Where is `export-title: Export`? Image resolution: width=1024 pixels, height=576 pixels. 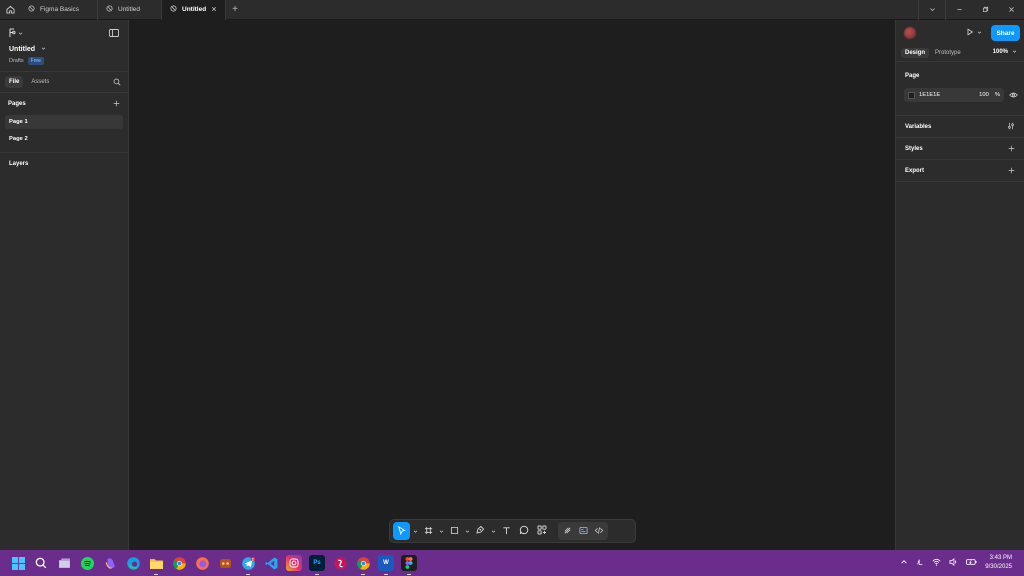 export-title: Export is located at coordinates (915, 170).